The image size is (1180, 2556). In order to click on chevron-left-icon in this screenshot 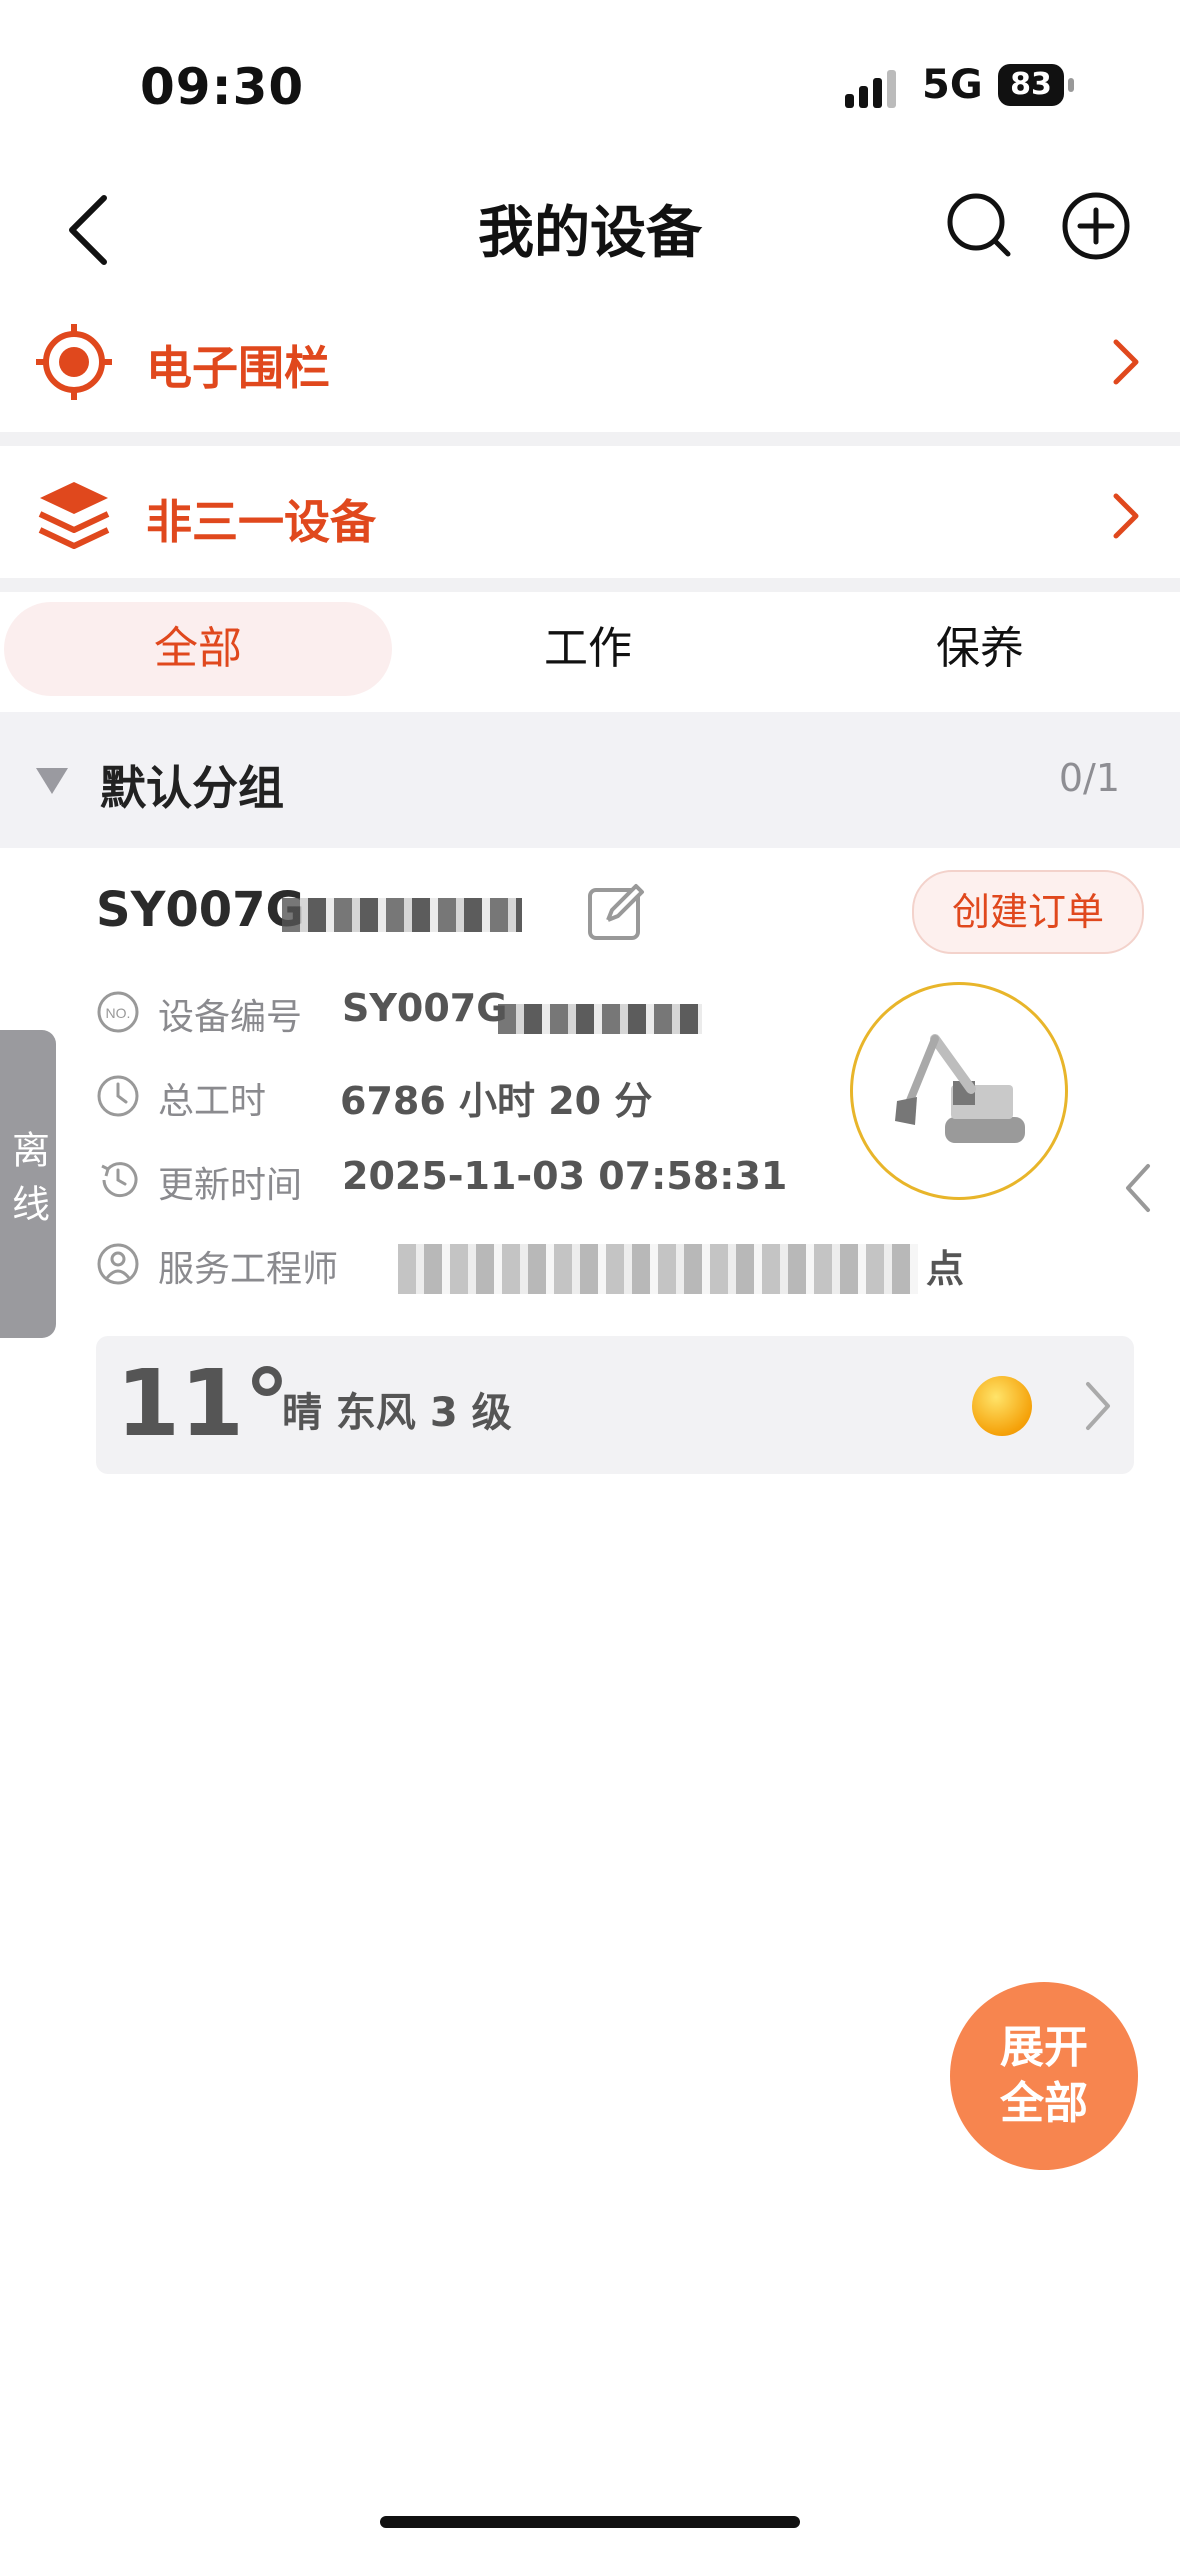, I will do `click(1138, 1188)`.